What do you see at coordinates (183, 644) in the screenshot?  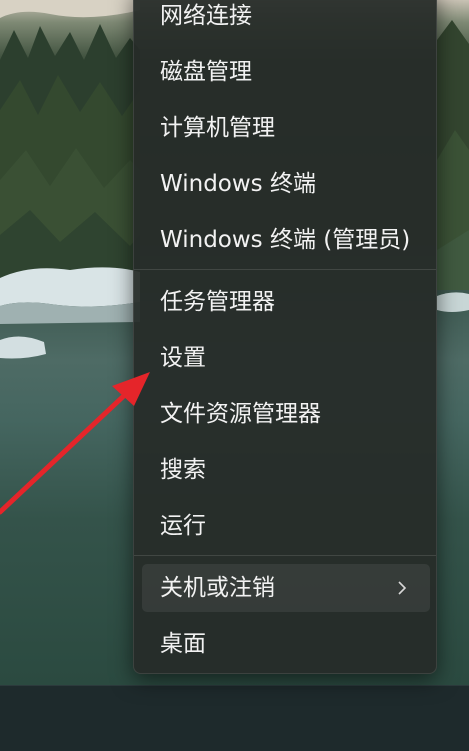 I see `menu-item-label: 桌面` at bounding box center [183, 644].